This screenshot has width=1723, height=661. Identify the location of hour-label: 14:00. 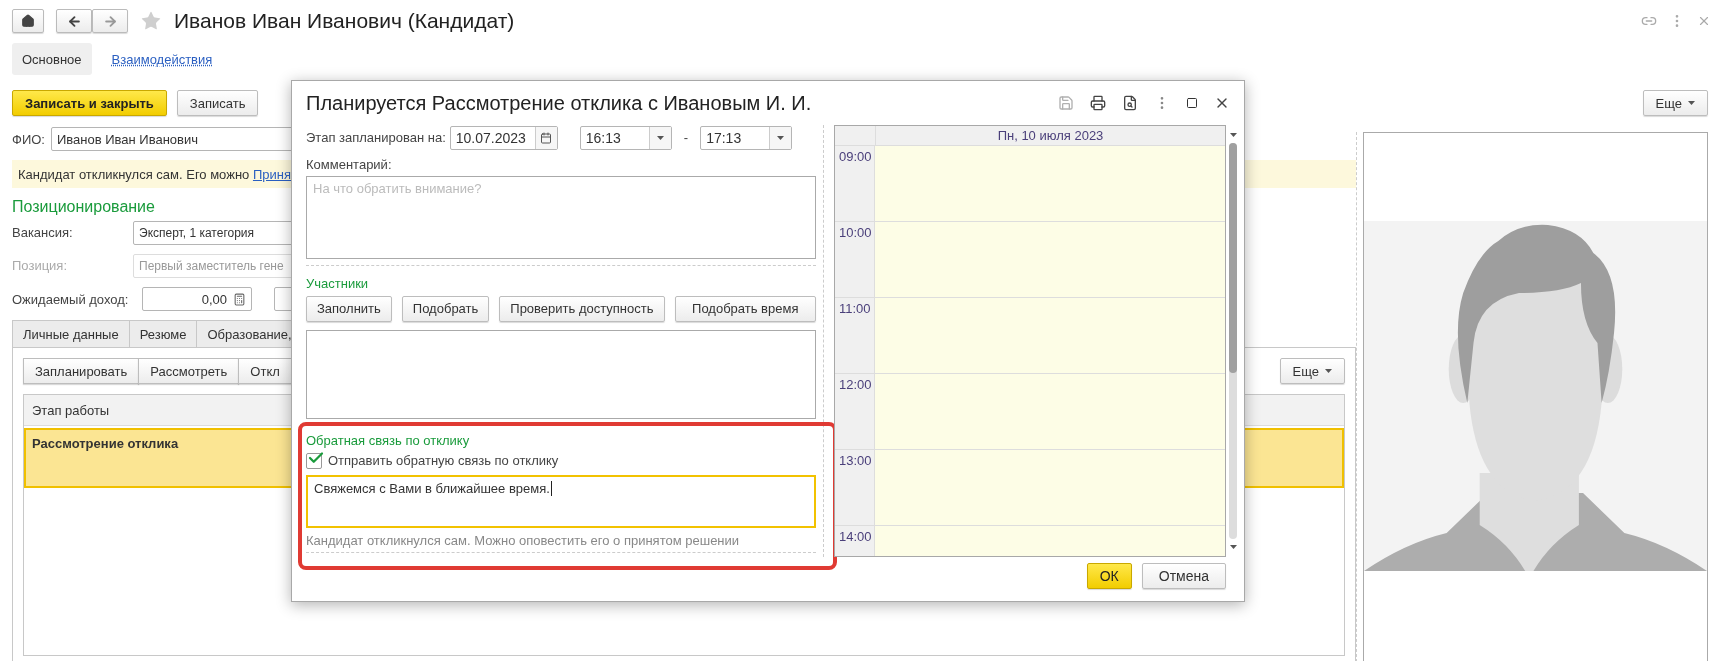
(855, 536).